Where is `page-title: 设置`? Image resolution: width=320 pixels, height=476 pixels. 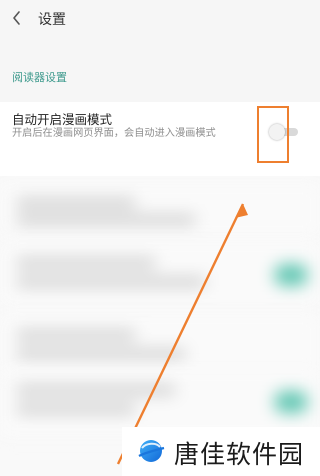 page-title: 设置 is located at coordinates (52, 20).